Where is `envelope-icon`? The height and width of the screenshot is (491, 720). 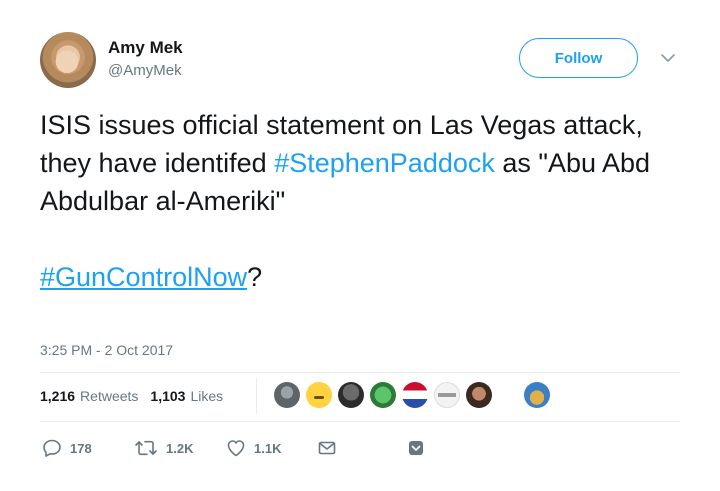 envelope-icon is located at coordinates (327, 448).